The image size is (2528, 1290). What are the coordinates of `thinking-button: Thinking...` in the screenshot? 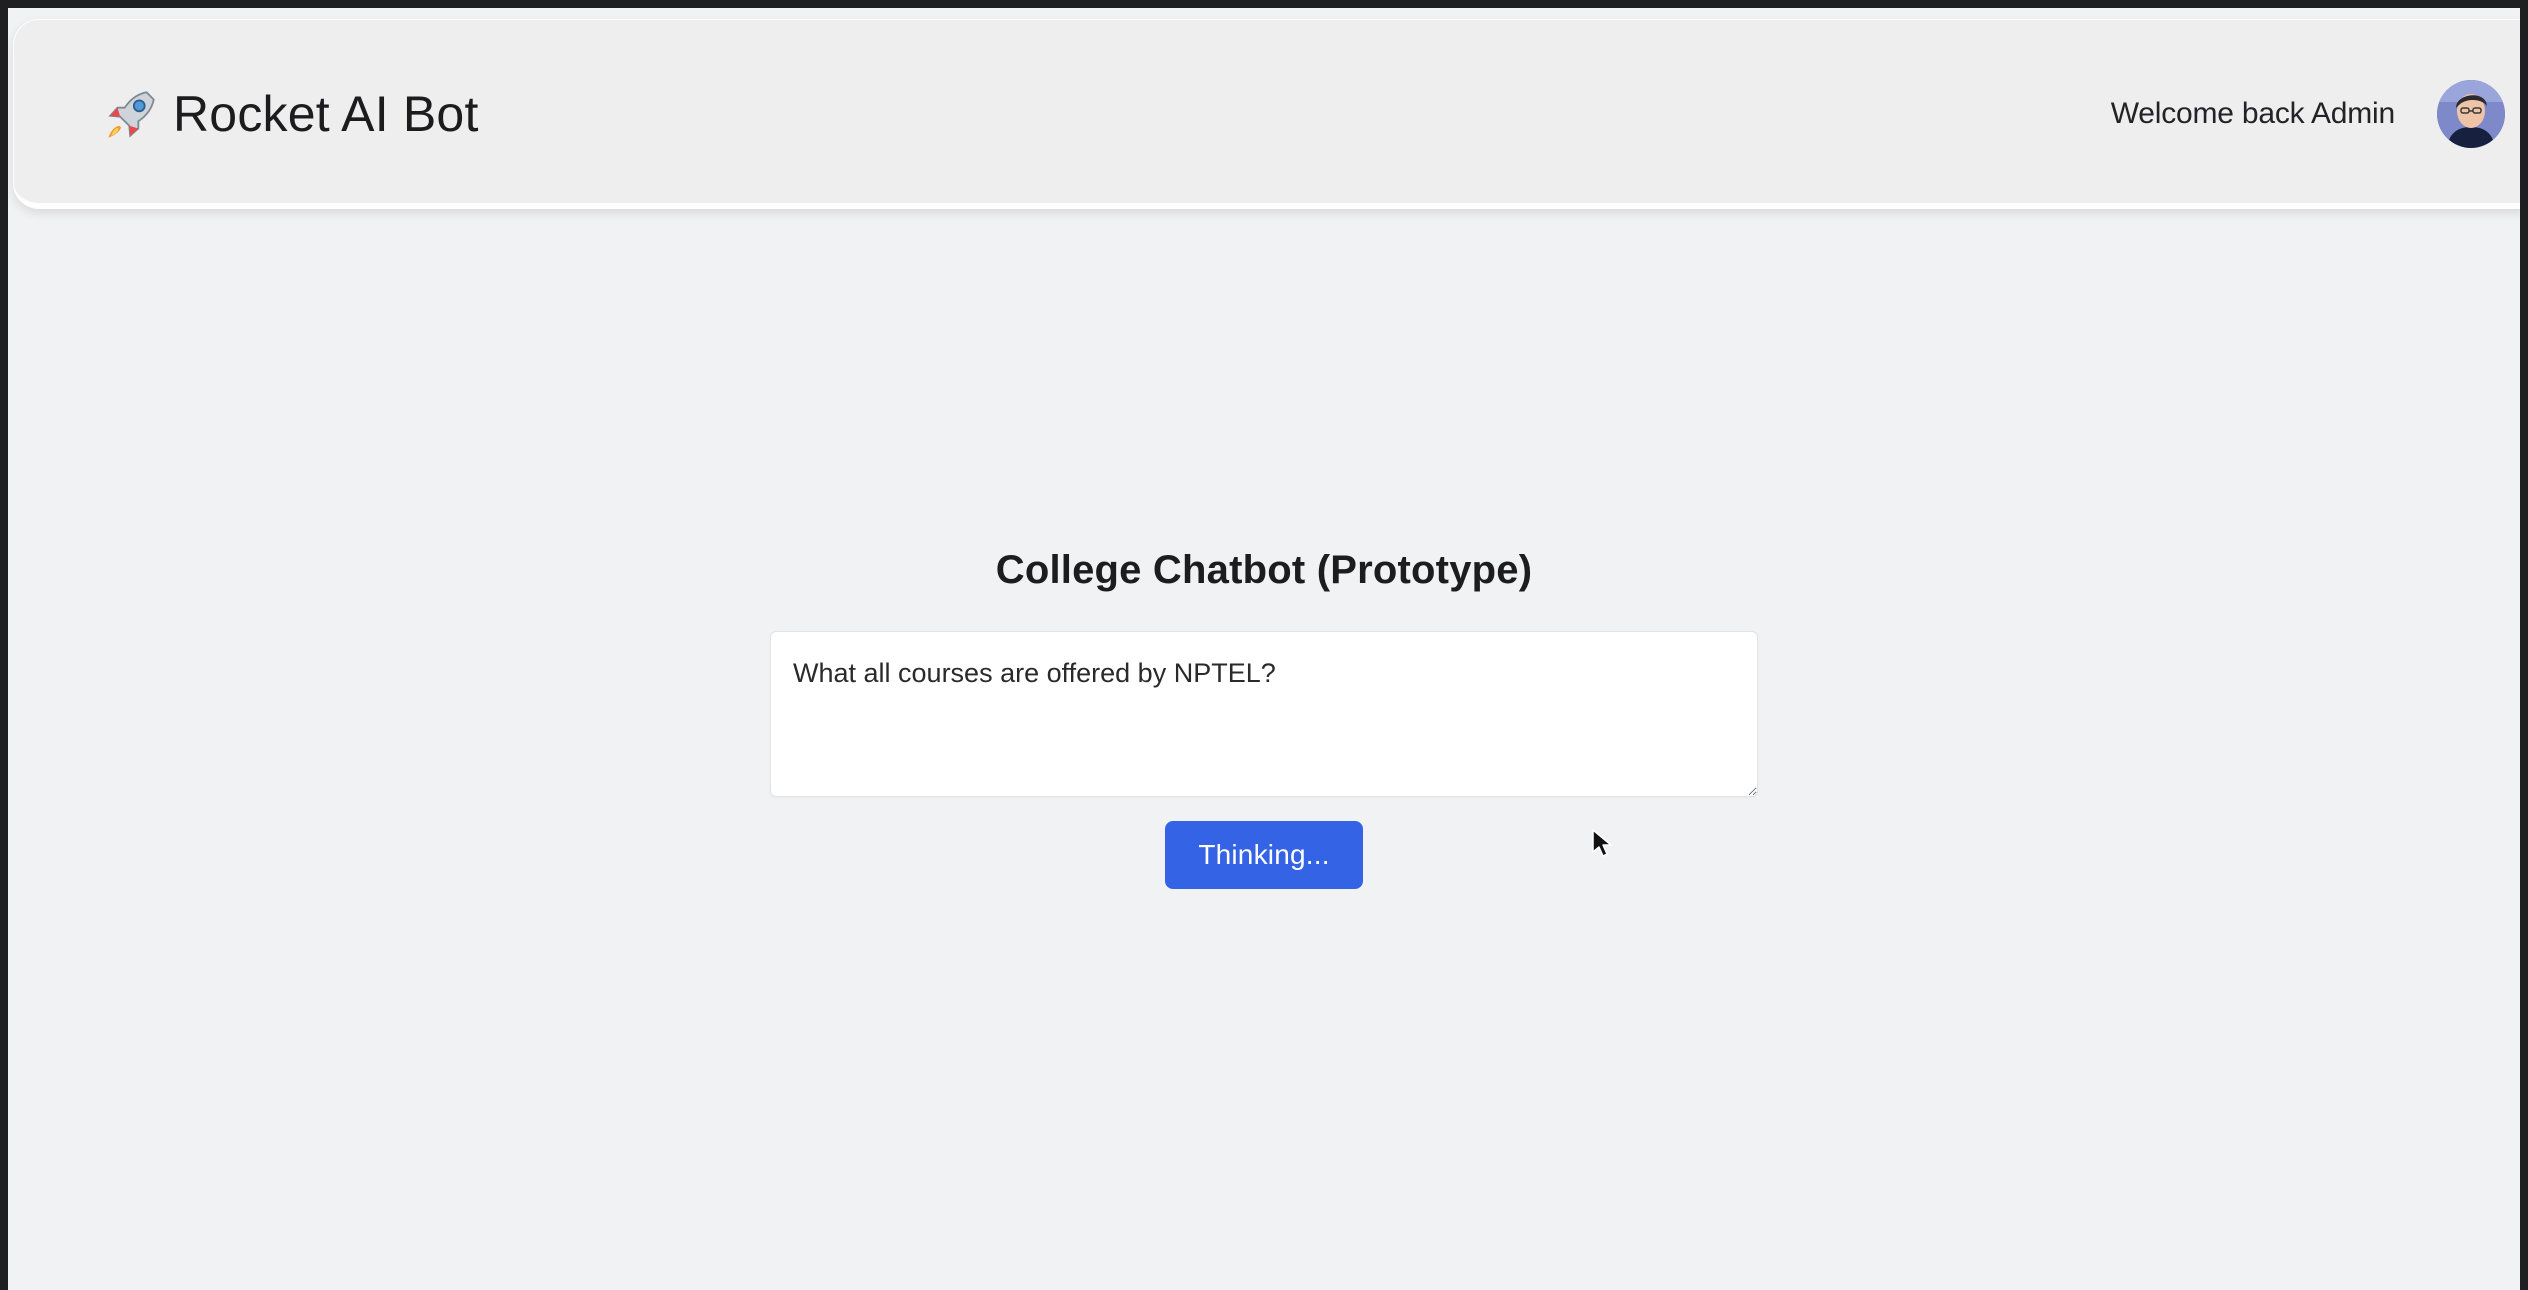 It's located at (1264, 855).